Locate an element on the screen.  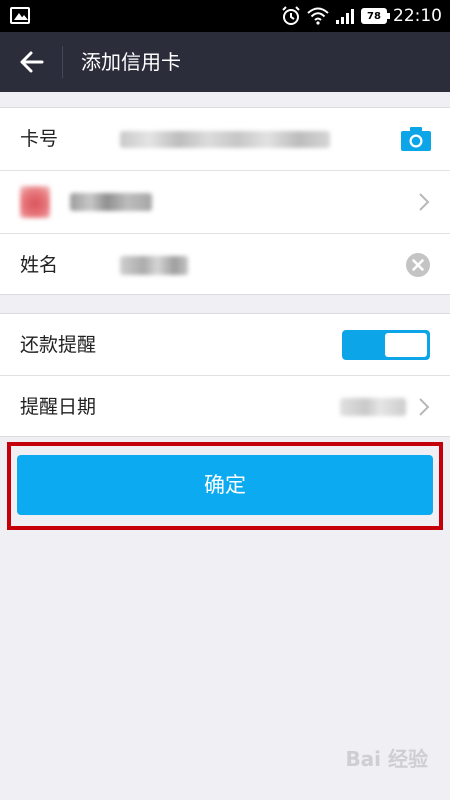
clear-icon is located at coordinates (418, 265).